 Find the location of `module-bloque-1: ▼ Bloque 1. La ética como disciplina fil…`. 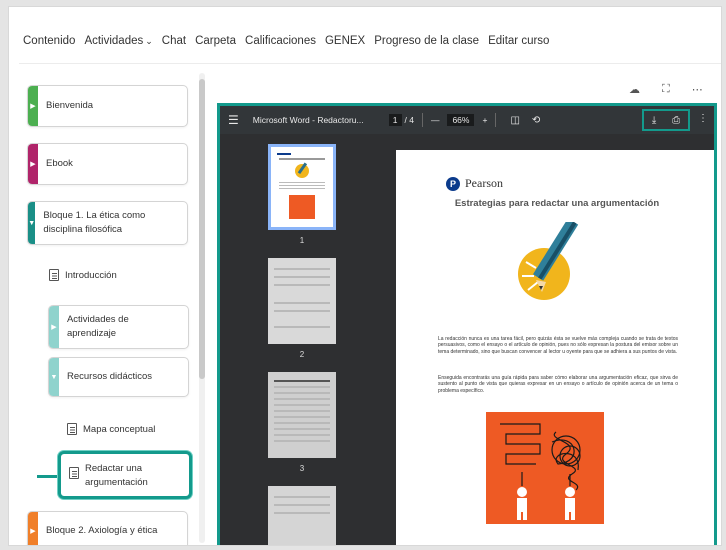

module-bloque-1: ▼ Bloque 1. La ética como disciplina fil… is located at coordinates (107, 223).